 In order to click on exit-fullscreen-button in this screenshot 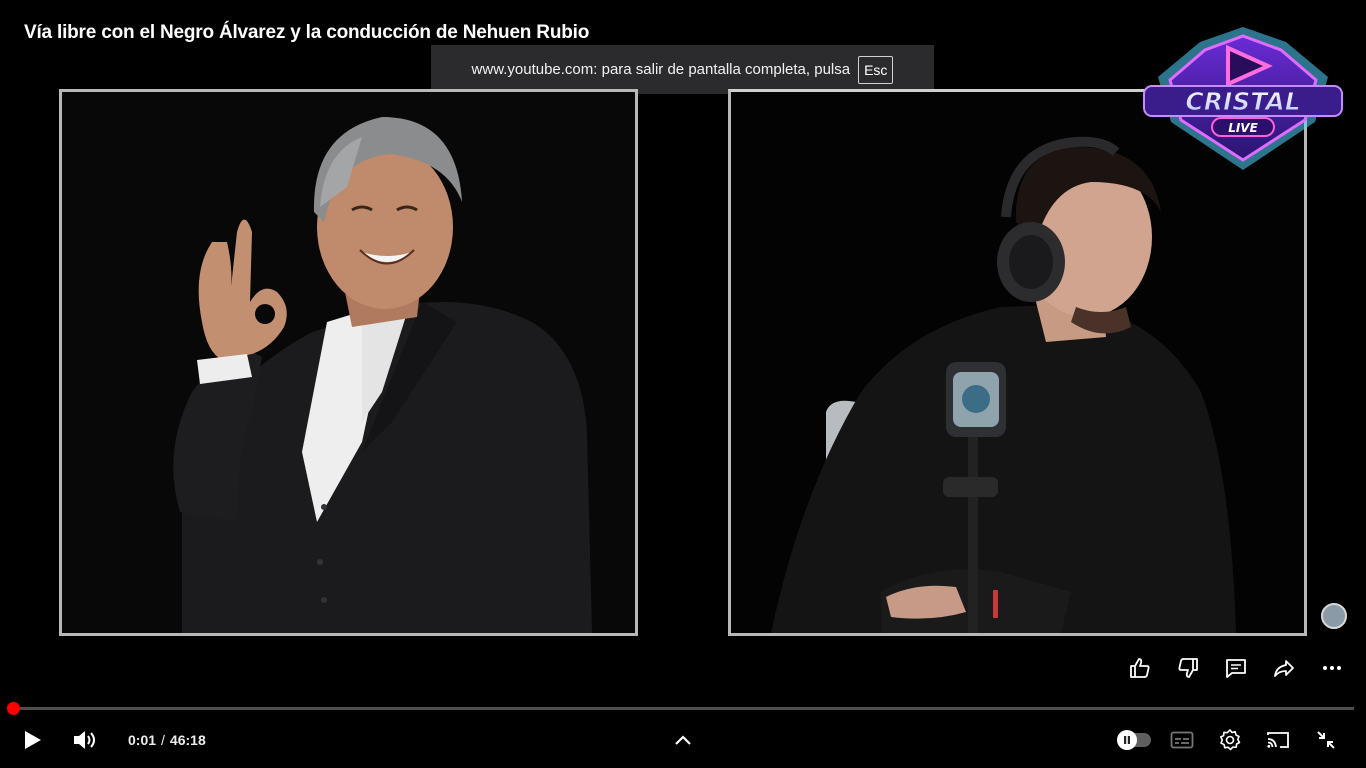, I will do `click(1326, 740)`.